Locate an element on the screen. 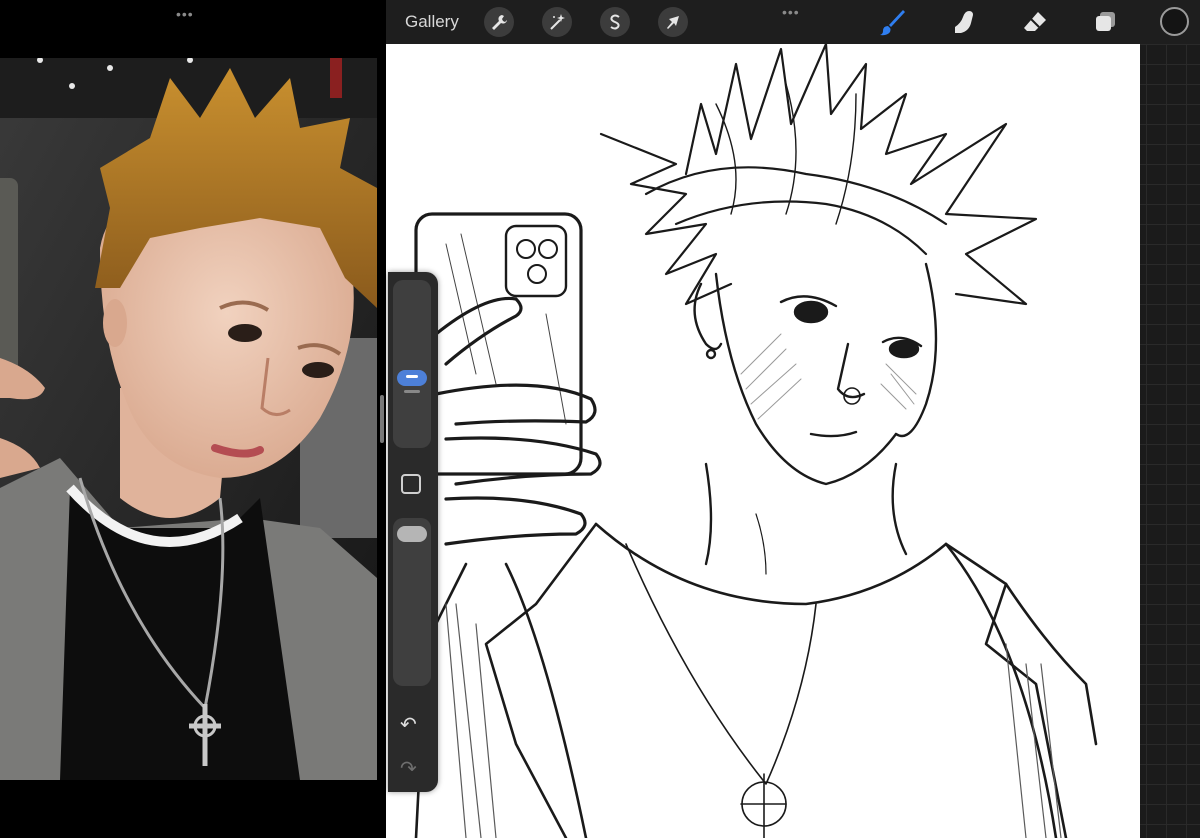 The width and height of the screenshot is (1200, 838). gallery-button: Gallery is located at coordinates (432, 22).